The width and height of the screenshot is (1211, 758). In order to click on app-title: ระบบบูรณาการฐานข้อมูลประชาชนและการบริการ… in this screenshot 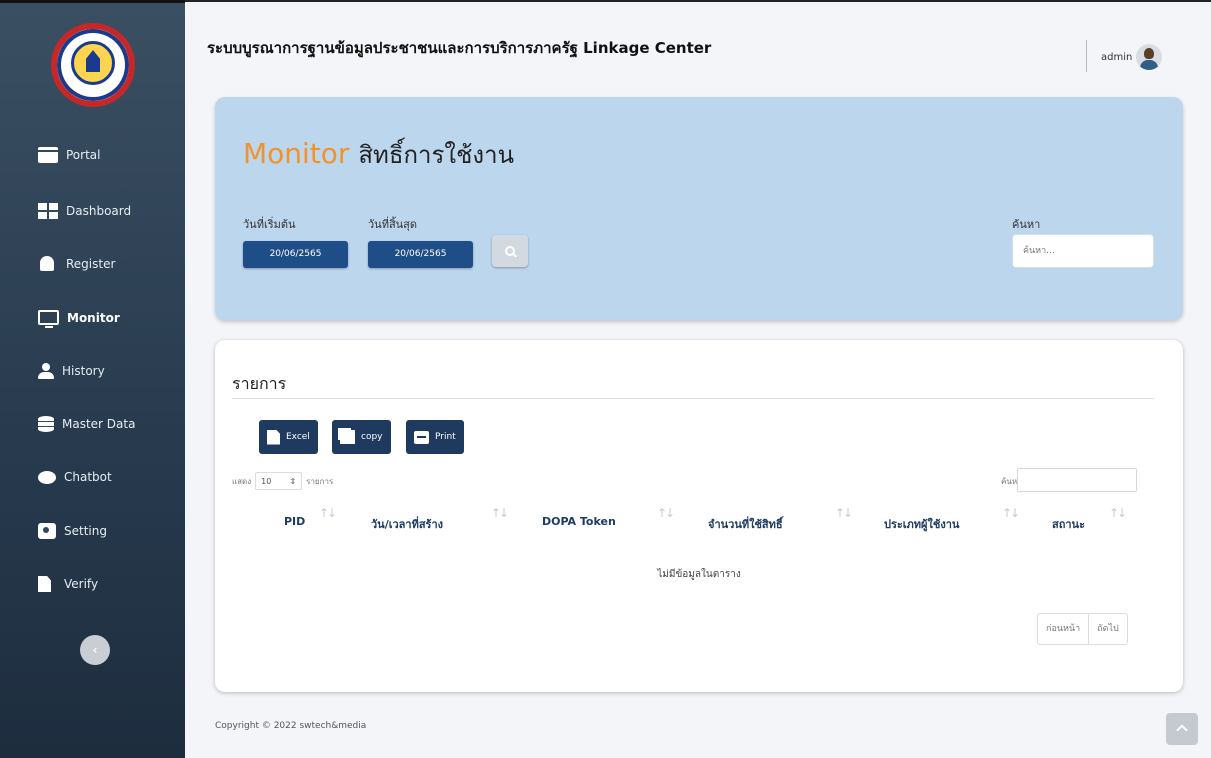, I will do `click(459, 48)`.